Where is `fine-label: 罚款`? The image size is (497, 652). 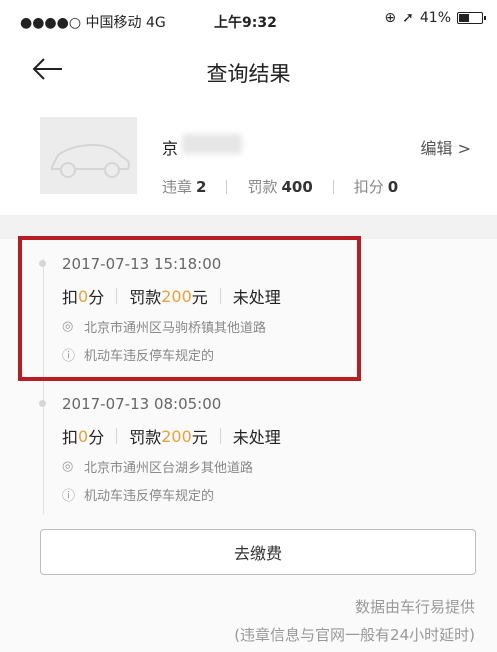
fine-label: 罚款 is located at coordinates (262, 187).